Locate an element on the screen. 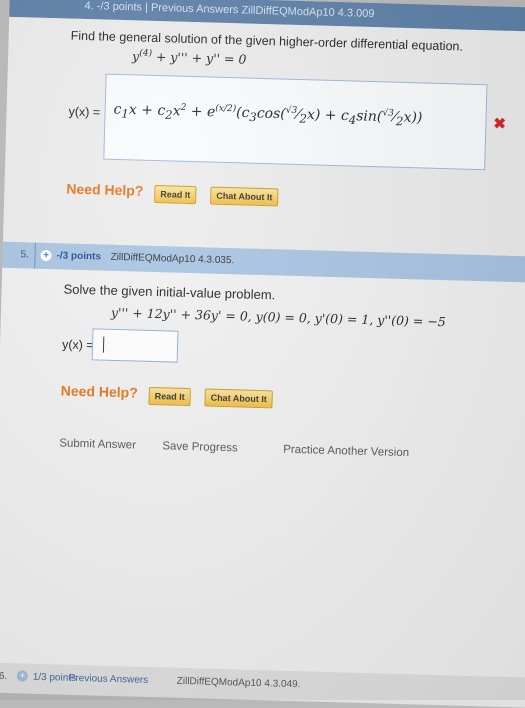  divider is located at coordinates (35, 255).